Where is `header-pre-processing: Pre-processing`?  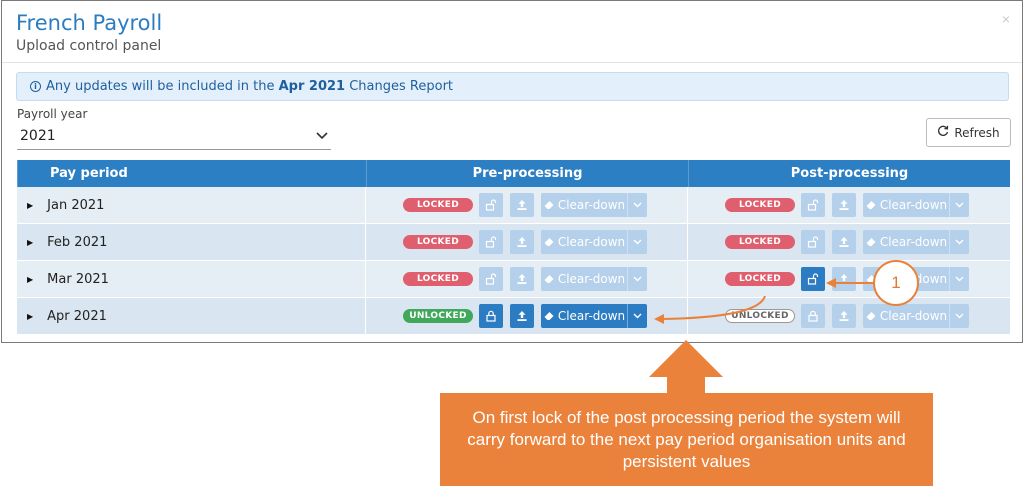
header-pre-processing: Pre-processing is located at coordinates (527, 173).